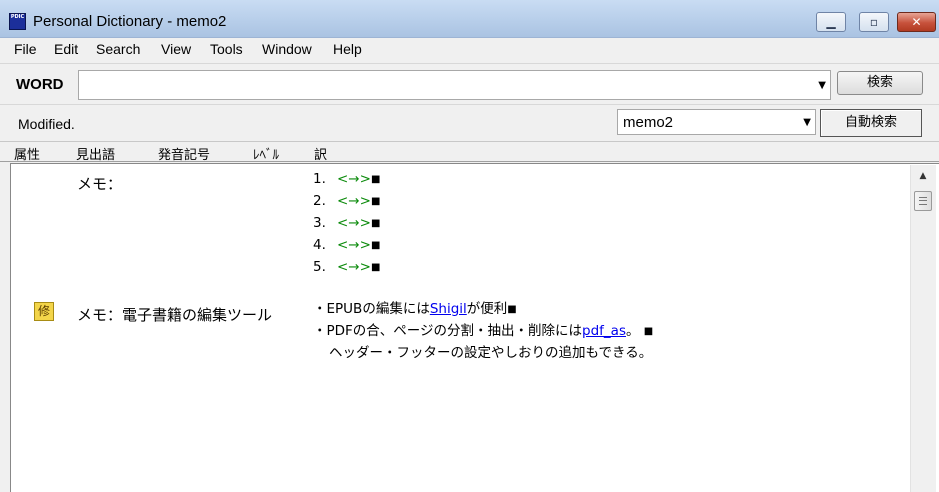 This screenshot has height=492, width=939. I want to click on word-input, so click(439, 84).